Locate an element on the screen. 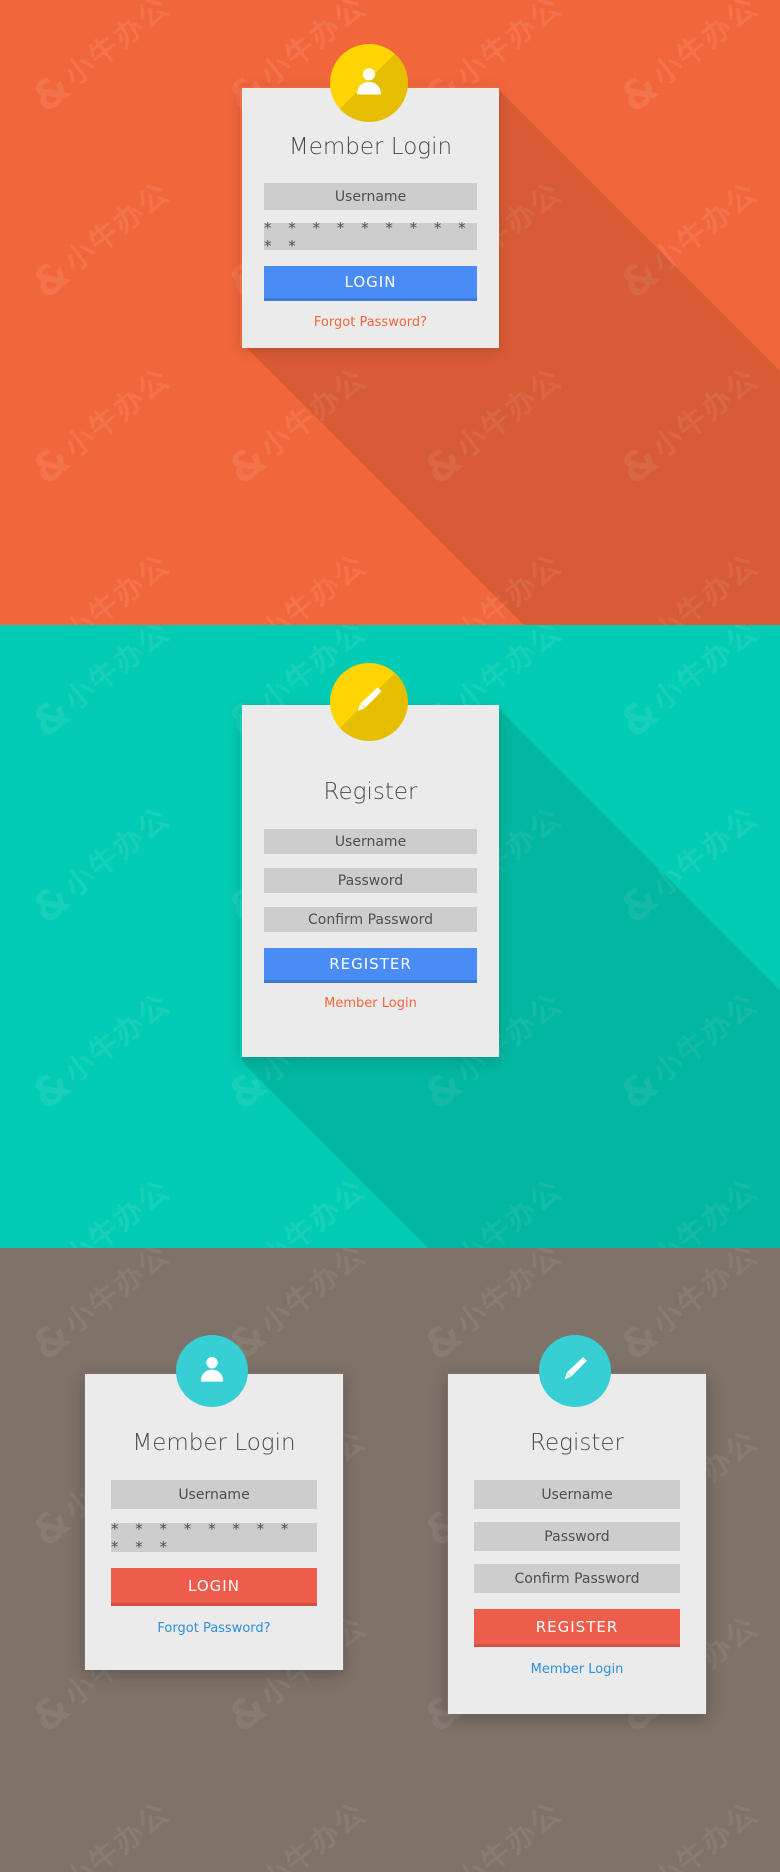 The width and height of the screenshot is (780, 1872). login-card-2-title: Member Login is located at coordinates (214, 1443).